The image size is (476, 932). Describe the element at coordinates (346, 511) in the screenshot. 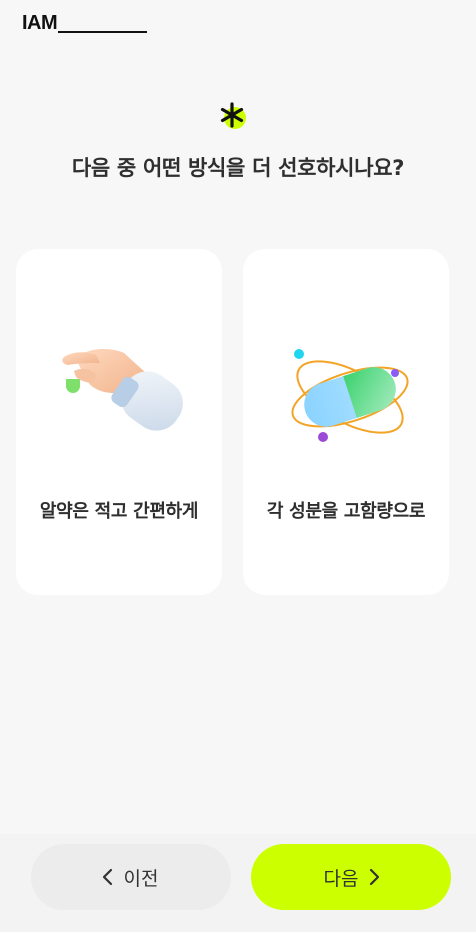

I see `option-label: 각 성분을 고함량으로` at that location.